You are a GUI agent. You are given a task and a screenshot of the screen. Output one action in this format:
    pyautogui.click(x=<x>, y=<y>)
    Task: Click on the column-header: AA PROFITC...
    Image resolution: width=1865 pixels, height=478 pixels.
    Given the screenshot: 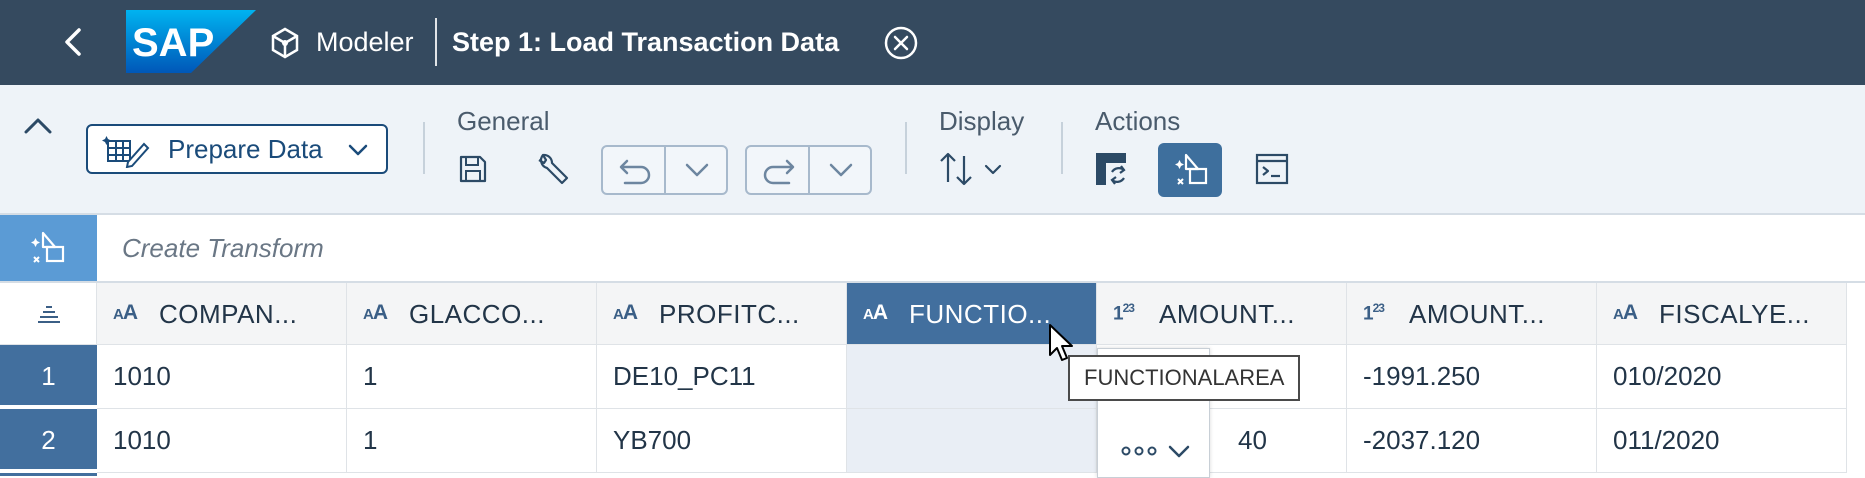 What is the action you would take?
    pyautogui.click(x=722, y=314)
    